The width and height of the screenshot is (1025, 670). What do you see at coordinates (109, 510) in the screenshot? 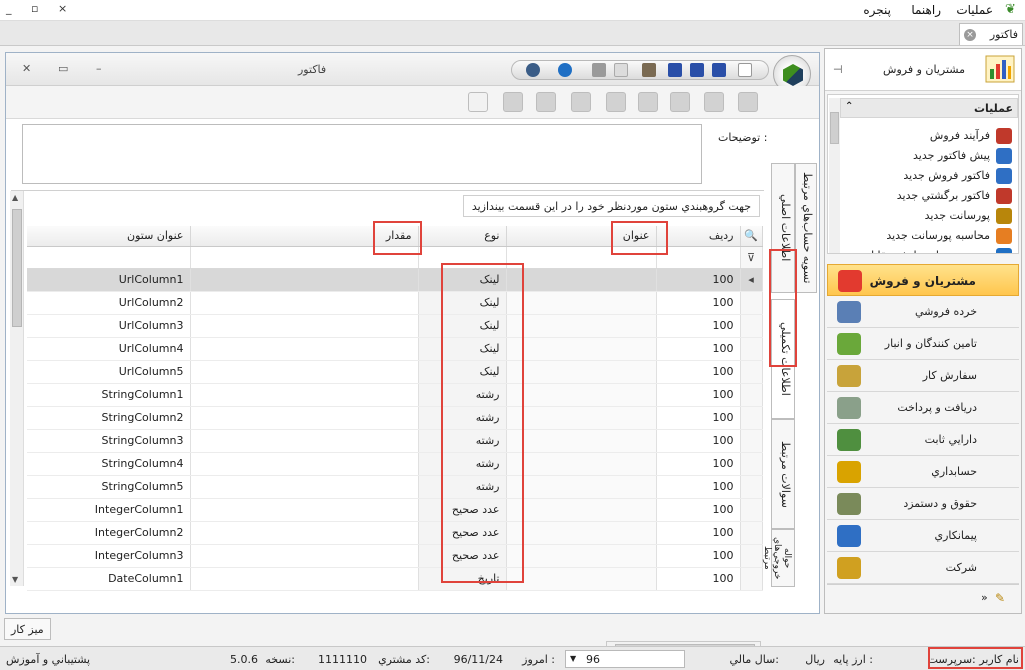
I see `cell-column-title: IntegerColumn1` at bounding box center [109, 510].